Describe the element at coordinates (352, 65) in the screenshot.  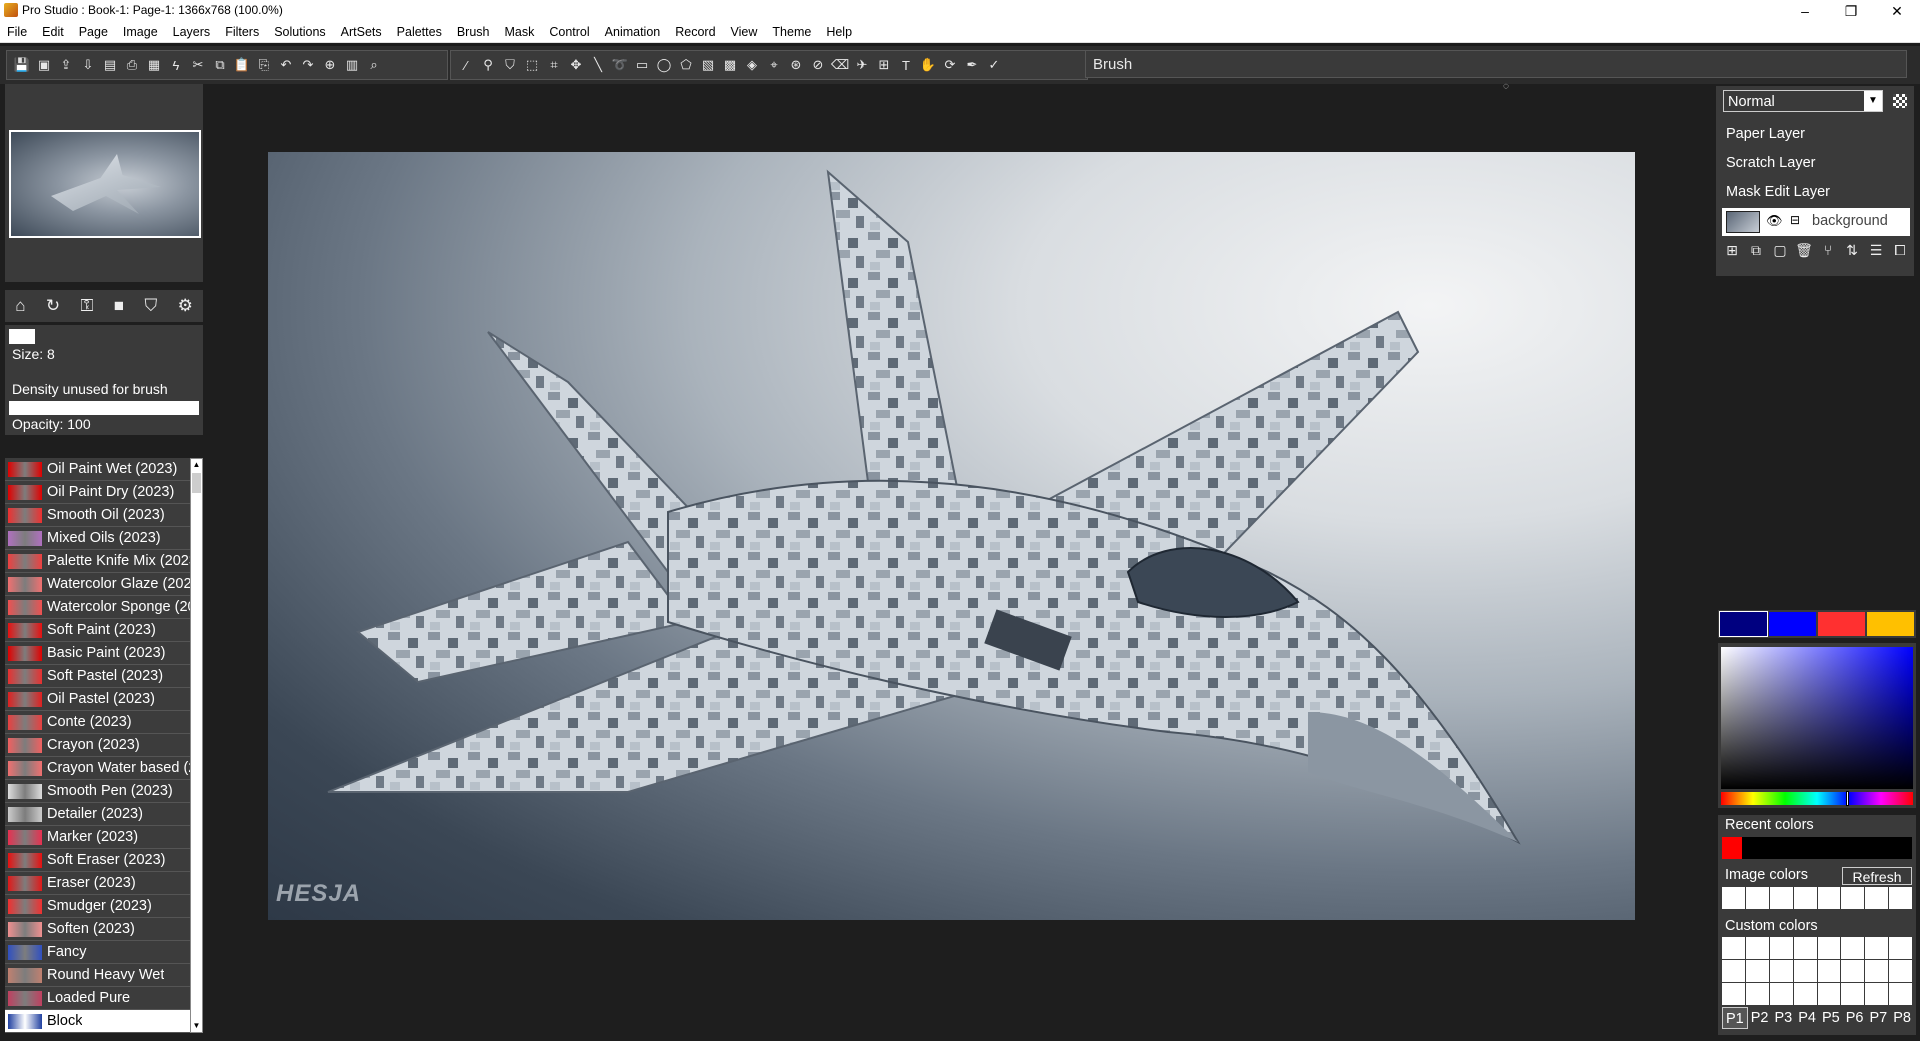
I see `histogram-icon: ▥` at that location.